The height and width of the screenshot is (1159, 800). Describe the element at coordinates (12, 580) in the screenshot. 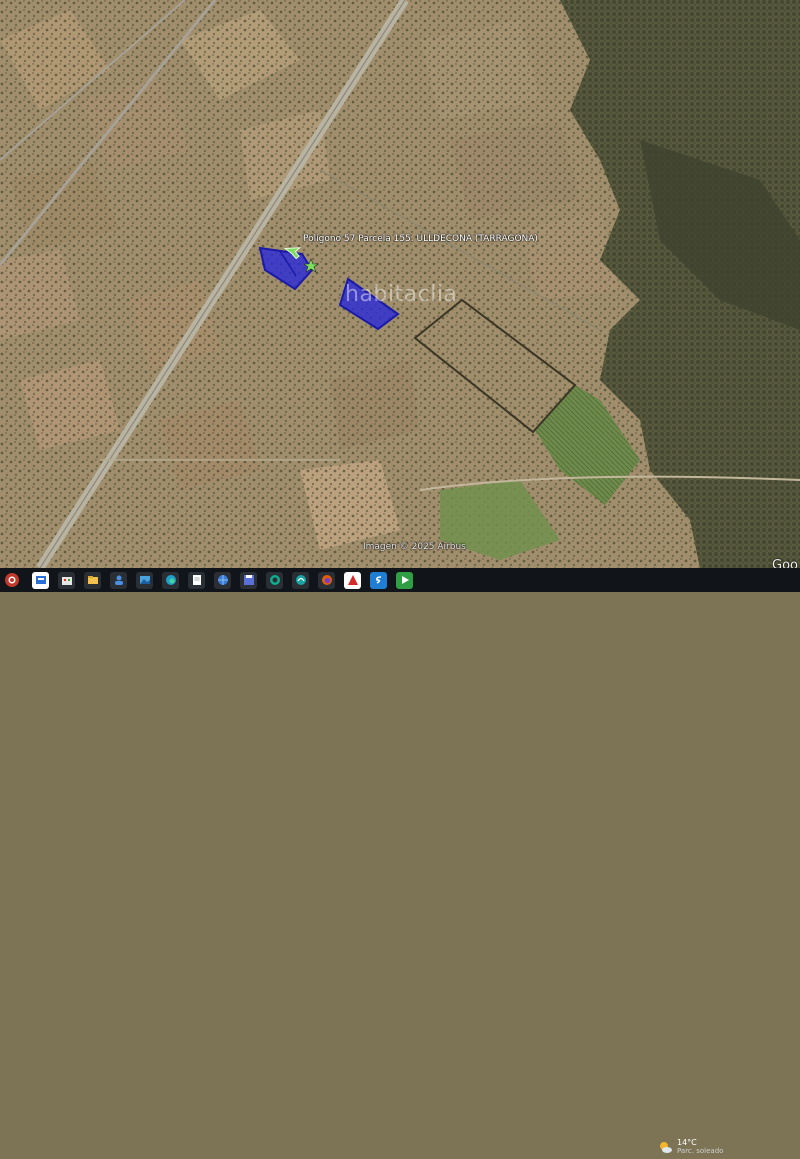

I see `start-icon` at that location.